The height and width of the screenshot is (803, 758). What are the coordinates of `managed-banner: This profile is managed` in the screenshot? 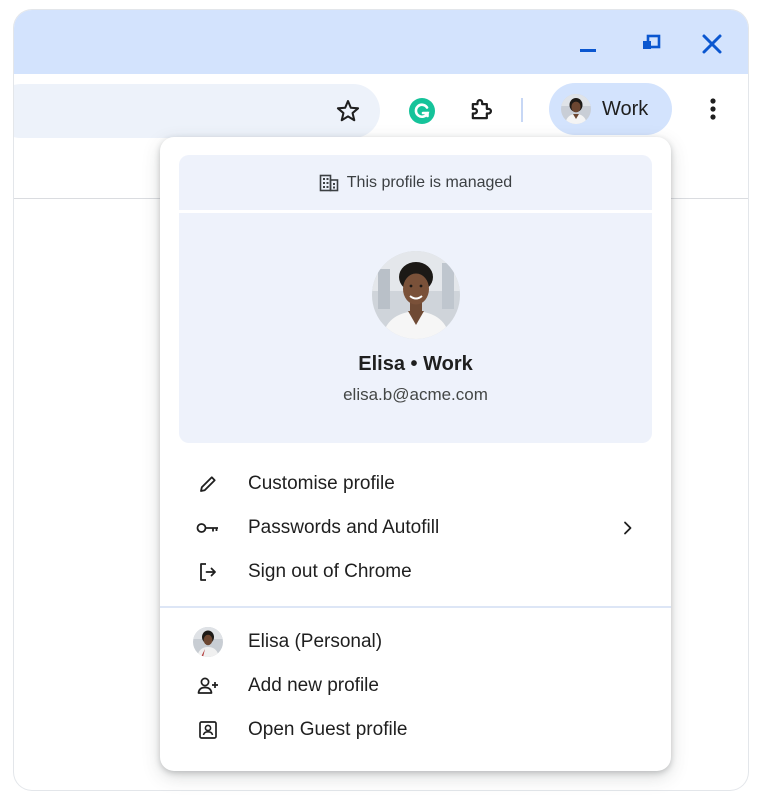 It's located at (415, 182).